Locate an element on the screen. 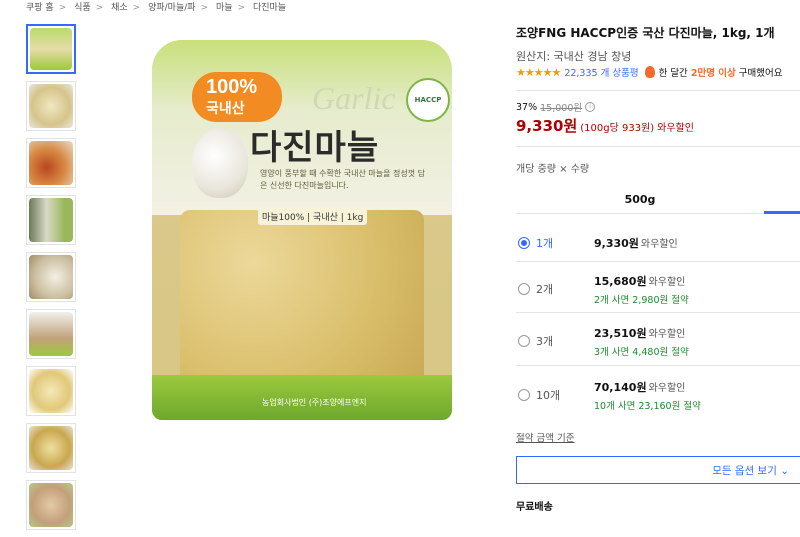 Image resolution: width=800 pixels, height=537 pixels. thumbnail-list is located at coordinates (52, 280).